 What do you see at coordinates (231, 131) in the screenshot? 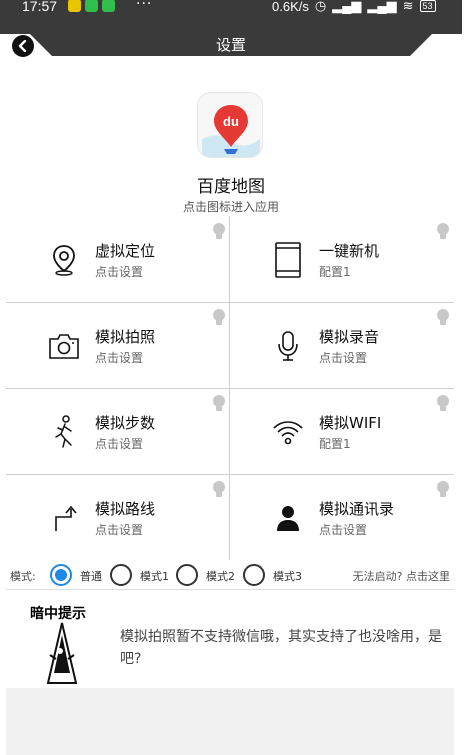
I see `map-pin-icon: du` at bounding box center [231, 131].